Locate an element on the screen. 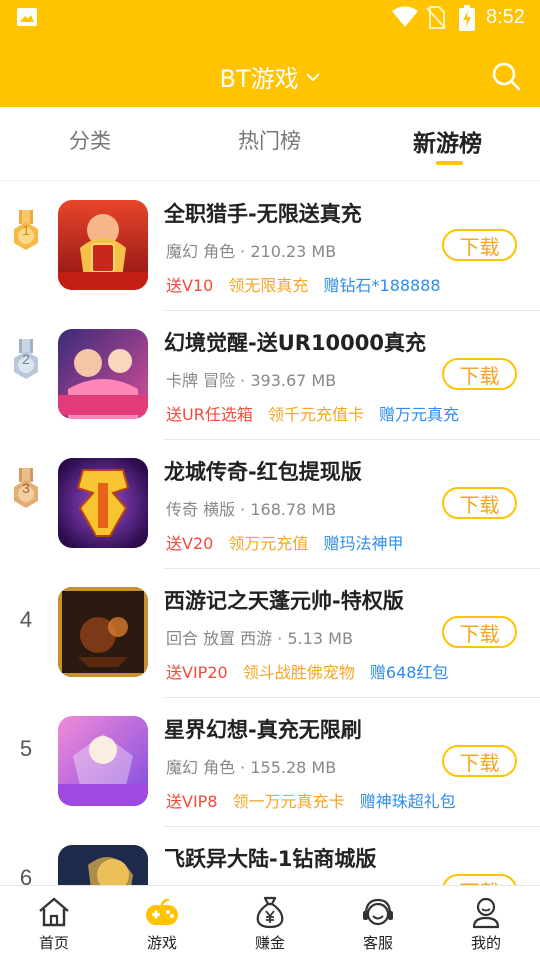  rank-number: 1 is located at coordinates (26, 230).